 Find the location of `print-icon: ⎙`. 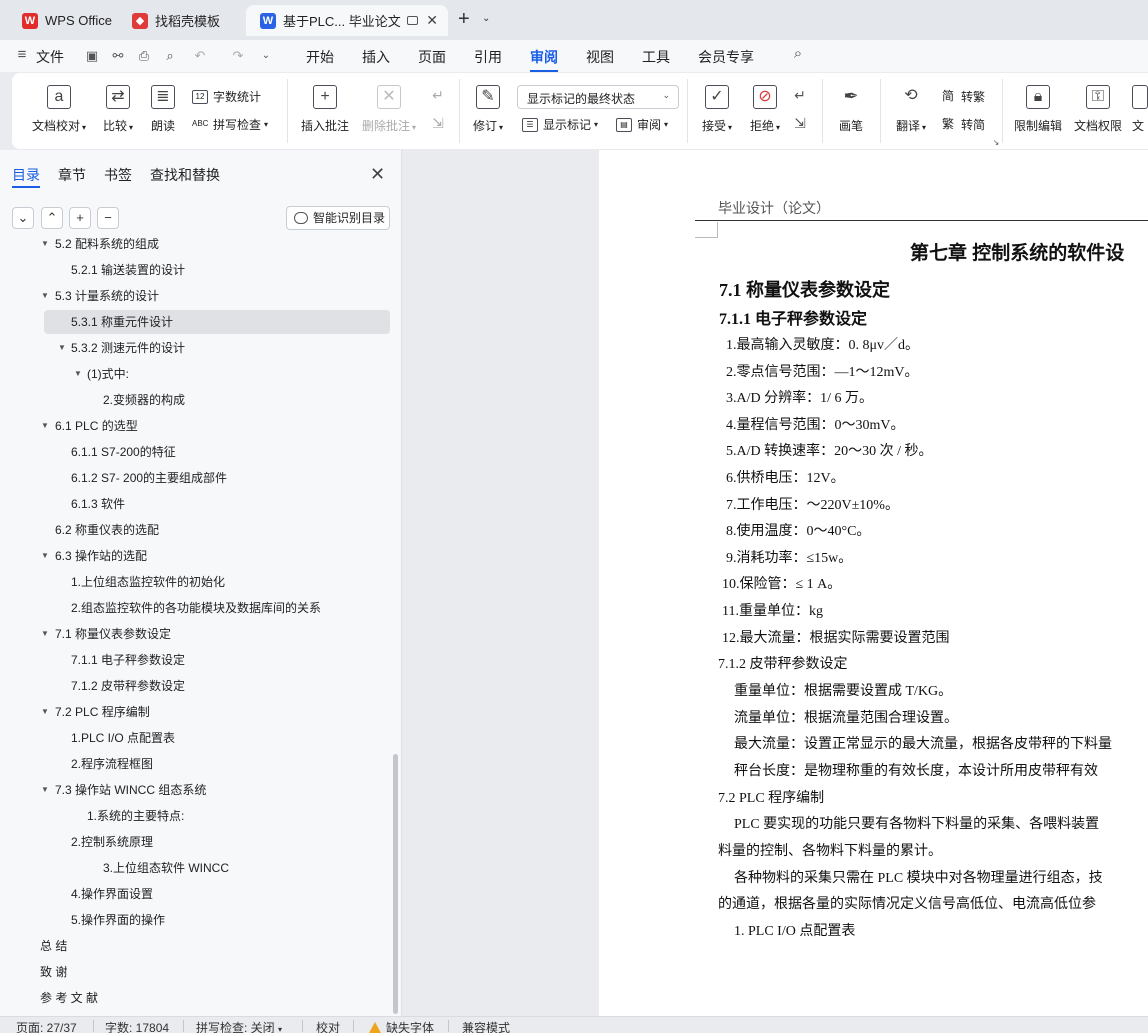

print-icon: ⎙ is located at coordinates (144, 56).